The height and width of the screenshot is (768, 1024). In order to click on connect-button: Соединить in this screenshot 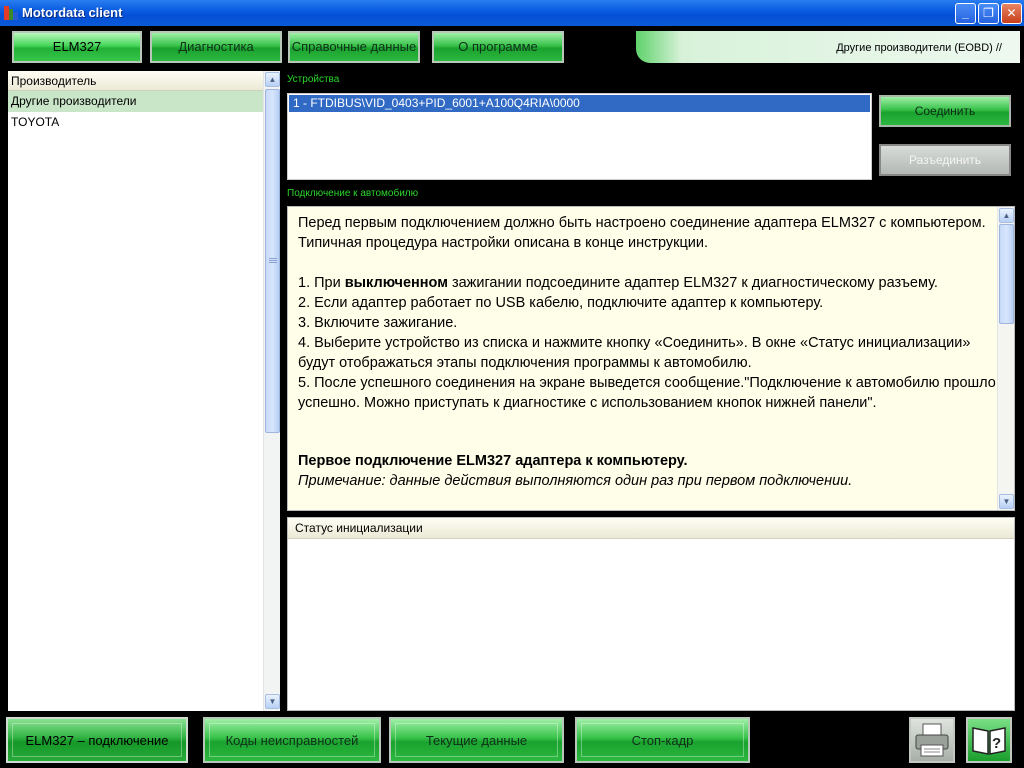, I will do `click(945, 111)`.